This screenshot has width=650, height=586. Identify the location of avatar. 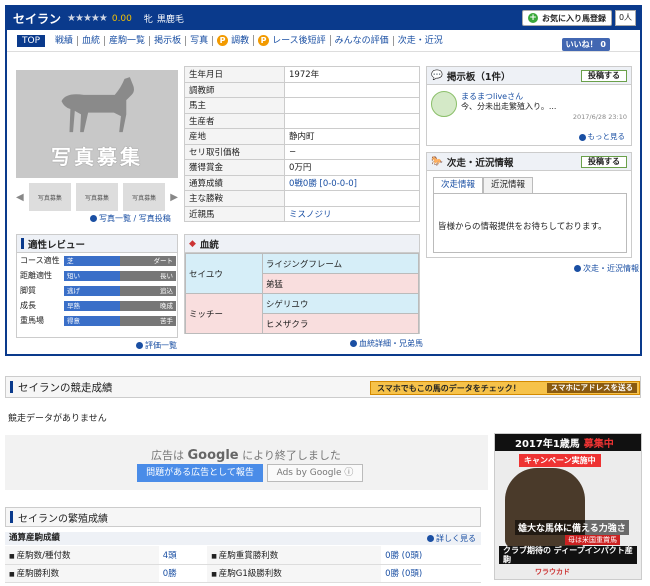
(444, 104).